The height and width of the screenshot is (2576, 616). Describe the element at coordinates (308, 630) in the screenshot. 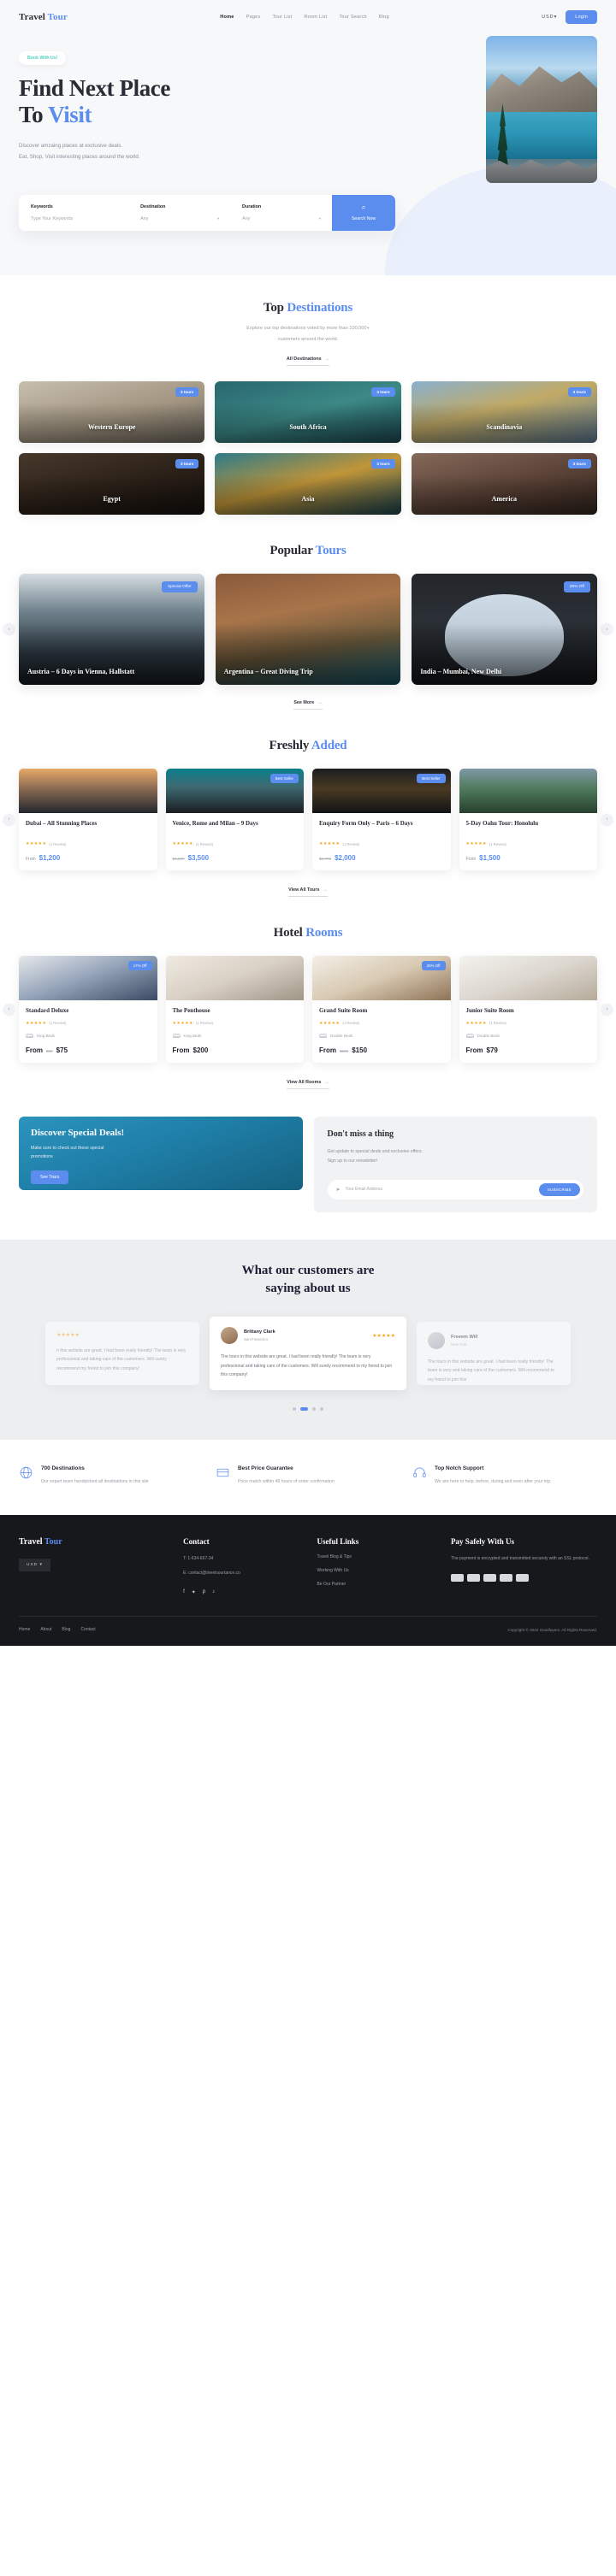

I see `tour-card: Argentina – Great Diving Trip` at that location.